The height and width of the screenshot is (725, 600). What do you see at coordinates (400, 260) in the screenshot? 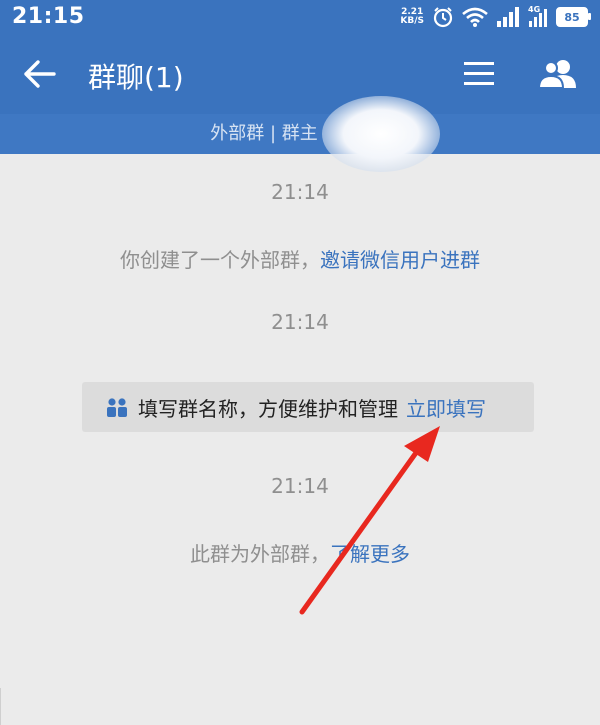
I see `invite-wechat-users-link: 邀请微信用户进群` at bounding box center [400, 260].